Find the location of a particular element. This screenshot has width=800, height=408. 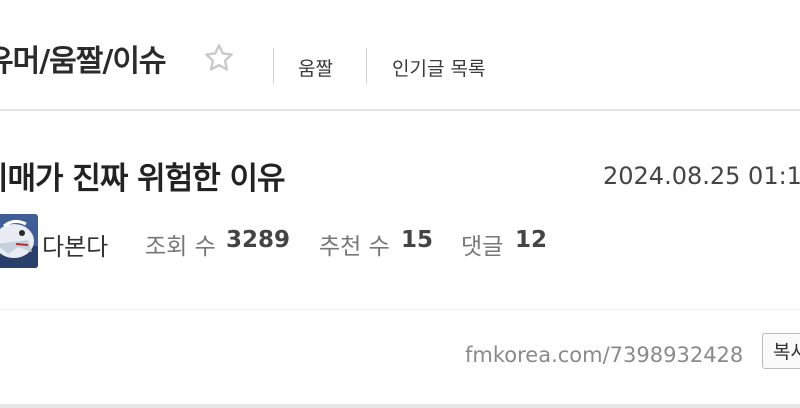

avatar is located at coordinates (19, 241).